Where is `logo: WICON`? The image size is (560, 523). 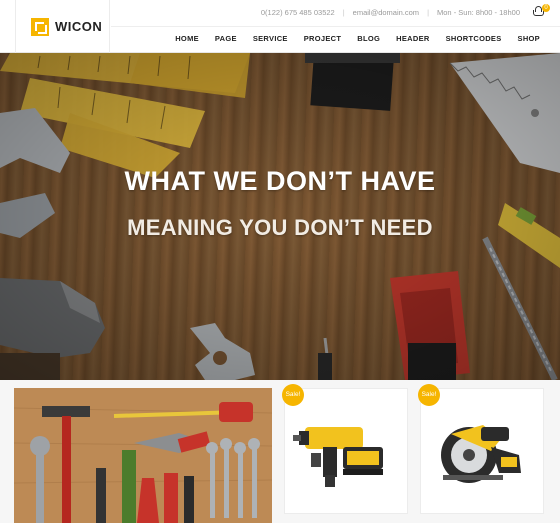 logo: WICON is located at coordinates (62, 26).